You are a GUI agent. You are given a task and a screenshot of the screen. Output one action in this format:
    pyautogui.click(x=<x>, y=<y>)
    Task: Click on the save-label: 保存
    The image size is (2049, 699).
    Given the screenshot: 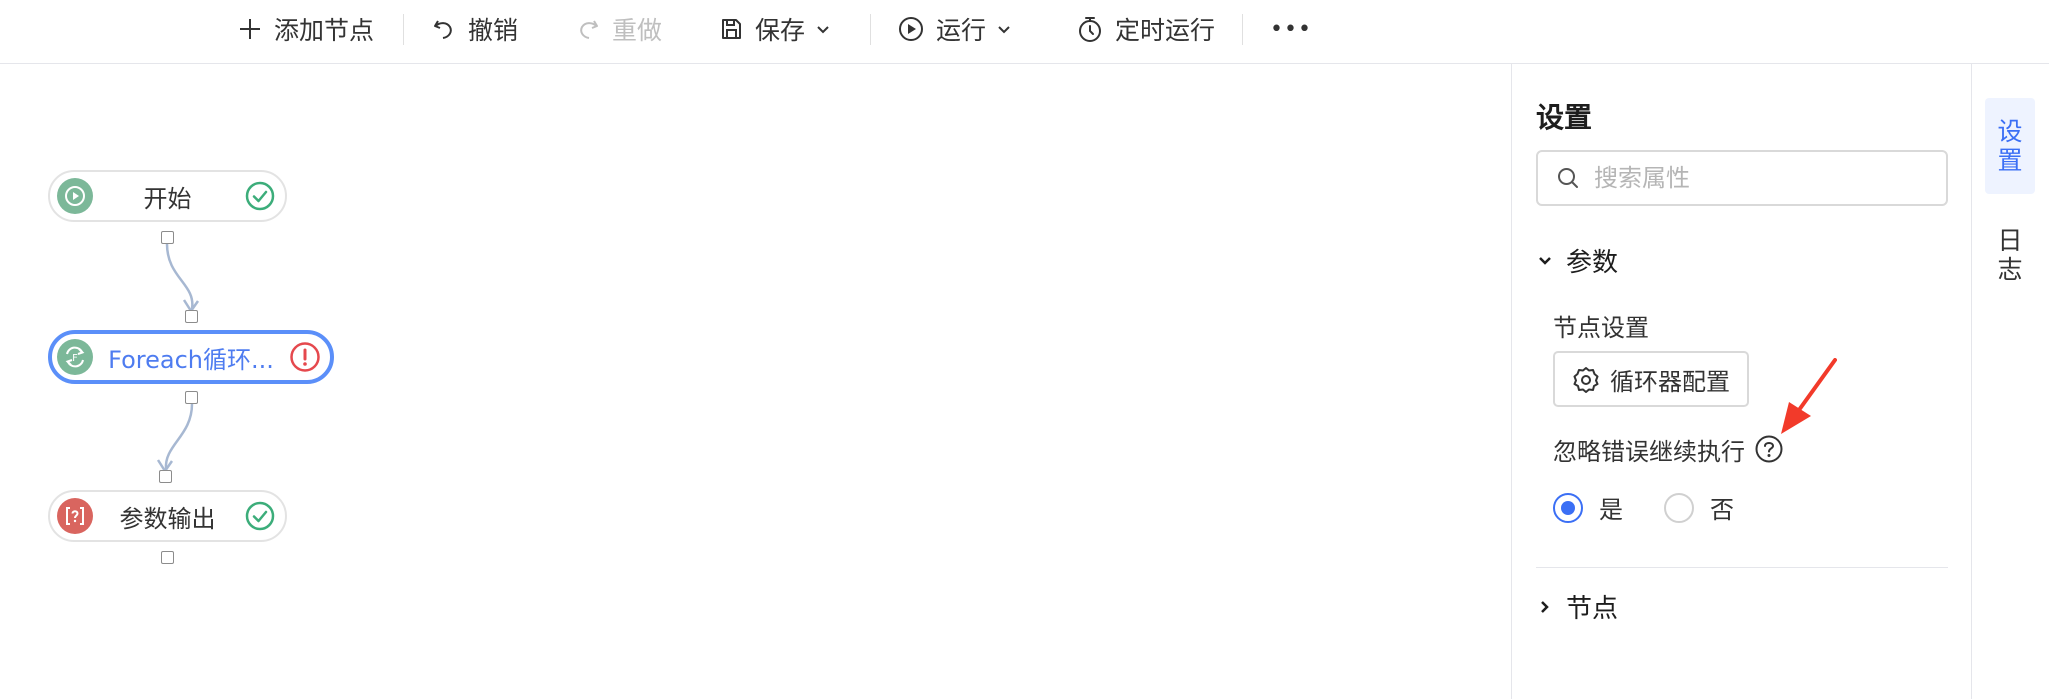 What is the action you would take?
    pyautogui.click(x=780, y=30)
    